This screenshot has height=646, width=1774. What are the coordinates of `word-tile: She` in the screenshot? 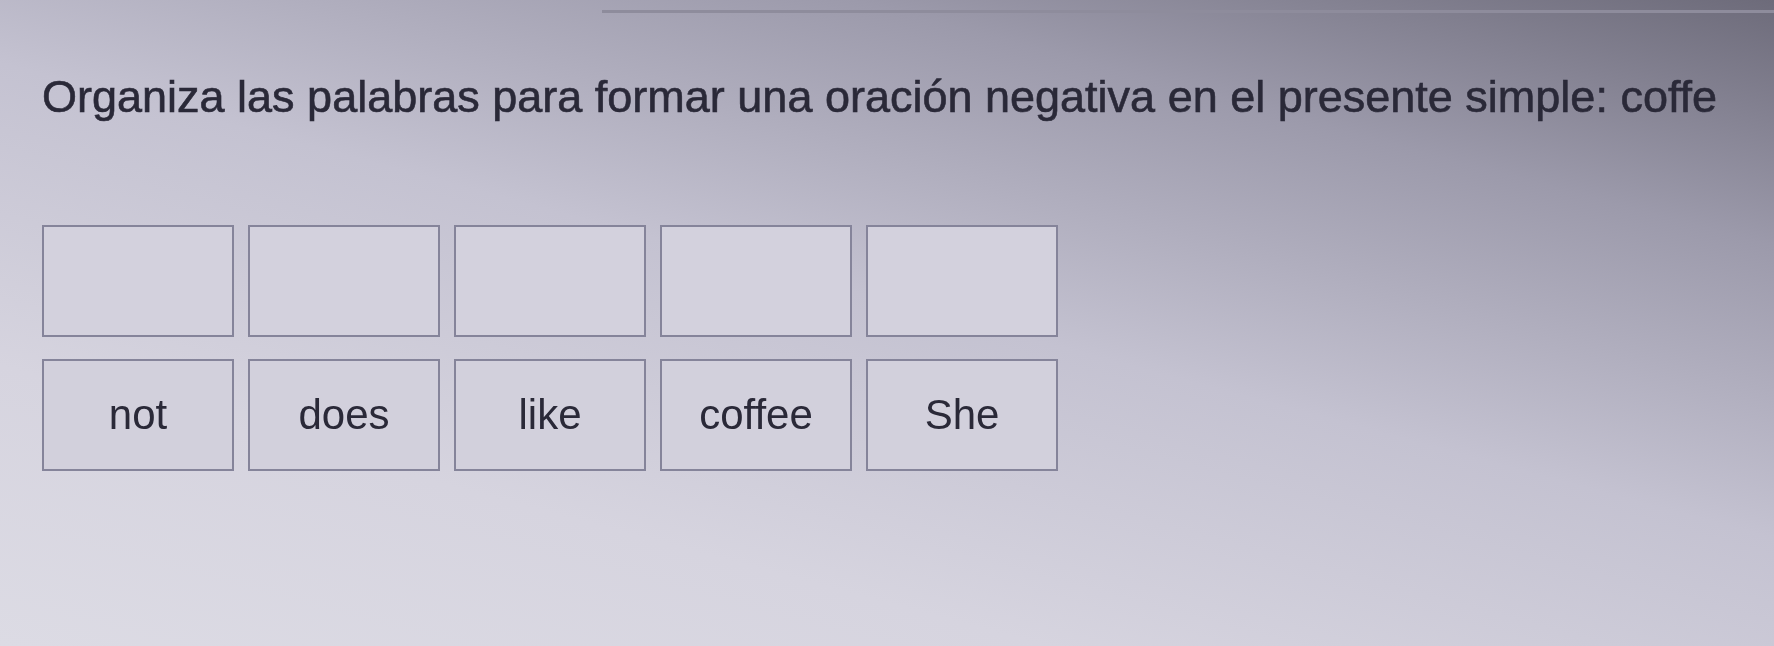 It's located at (962, 414).